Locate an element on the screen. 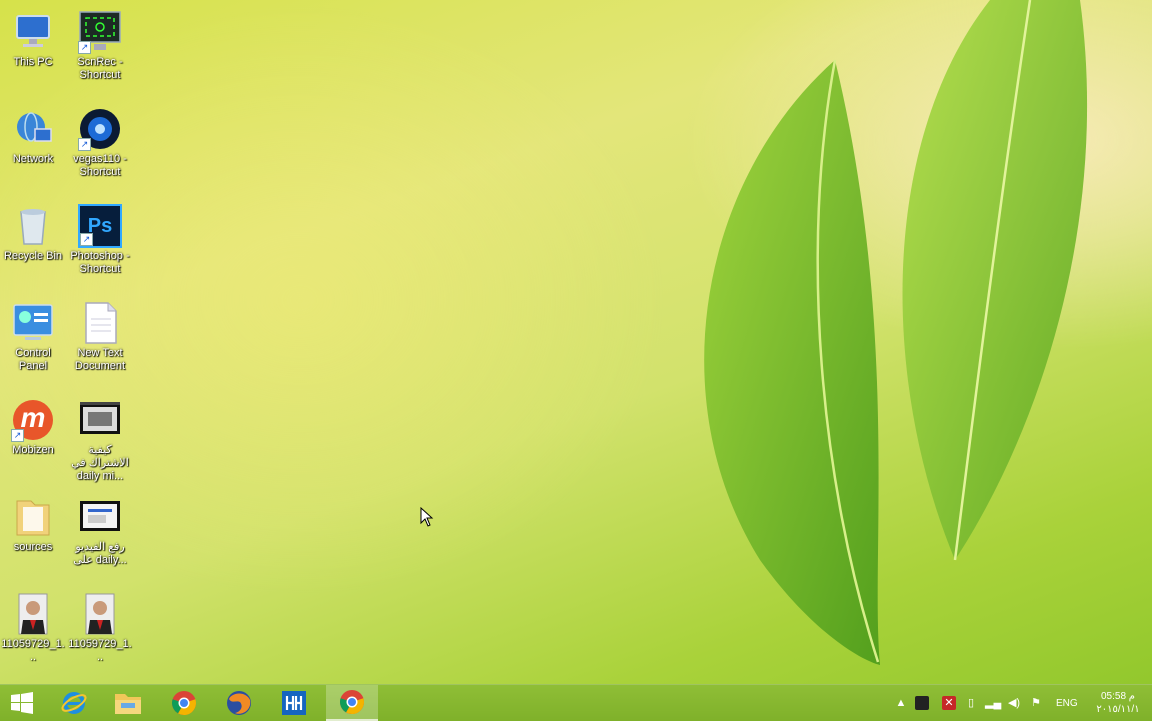  clock-date: ٢٠١٥/١١/١ is located at coordinates (1118, 709).